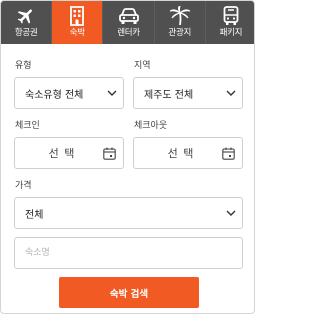 The image size is (320, 314). Describe the element at coordinates (129, 292) in the screenshot. I see `search-button: 숙박 검색` at that location.